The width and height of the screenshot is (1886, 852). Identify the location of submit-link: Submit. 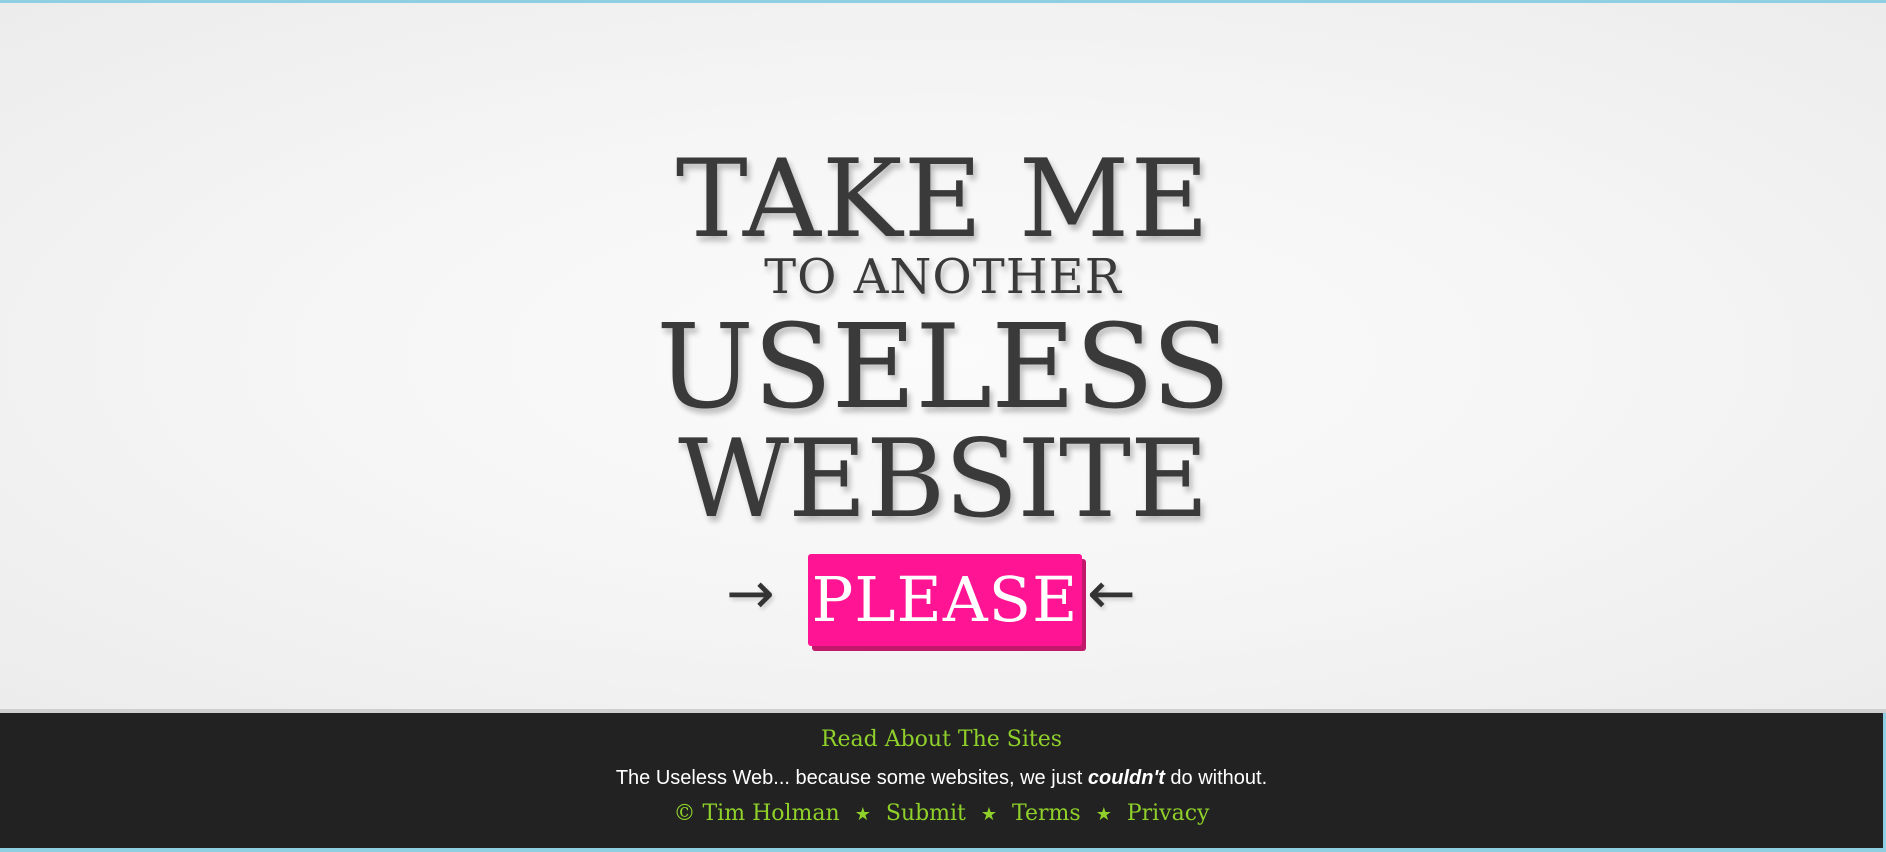
(926, 813).